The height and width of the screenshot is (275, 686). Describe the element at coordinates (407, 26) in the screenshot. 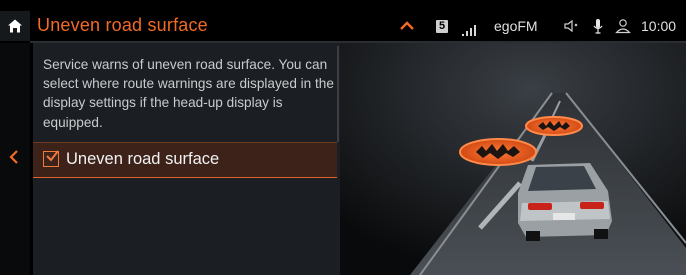

I see `chevron-up-icon` at that location.